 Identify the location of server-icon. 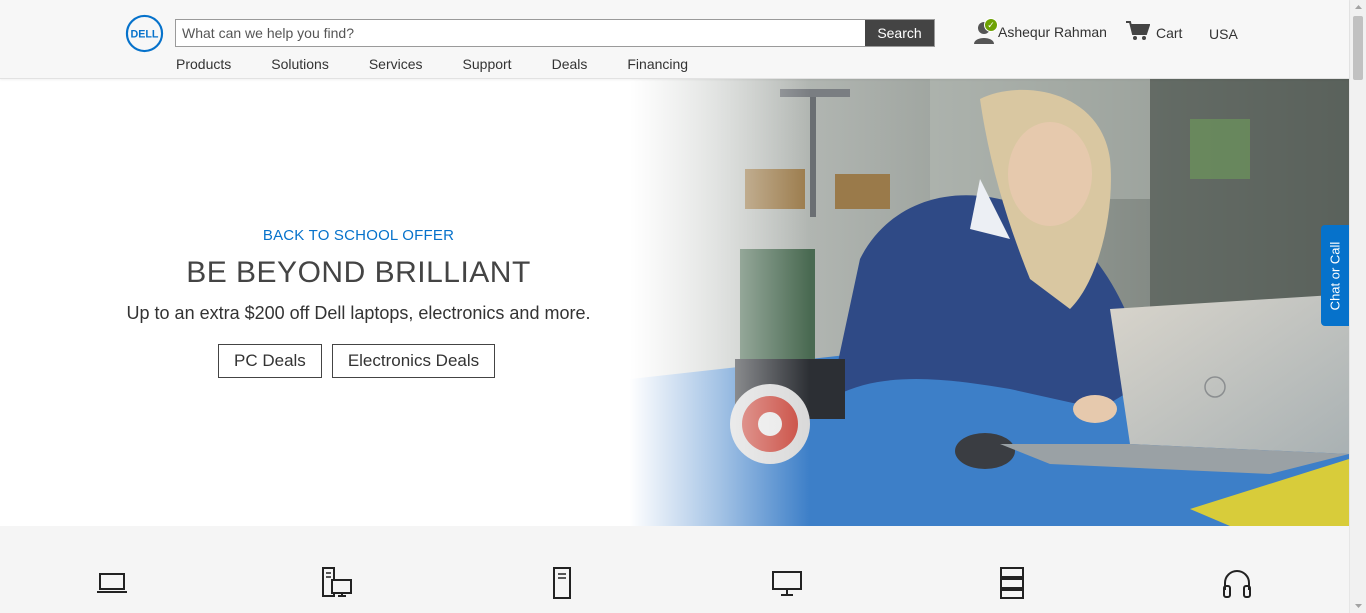
(1012, 583).